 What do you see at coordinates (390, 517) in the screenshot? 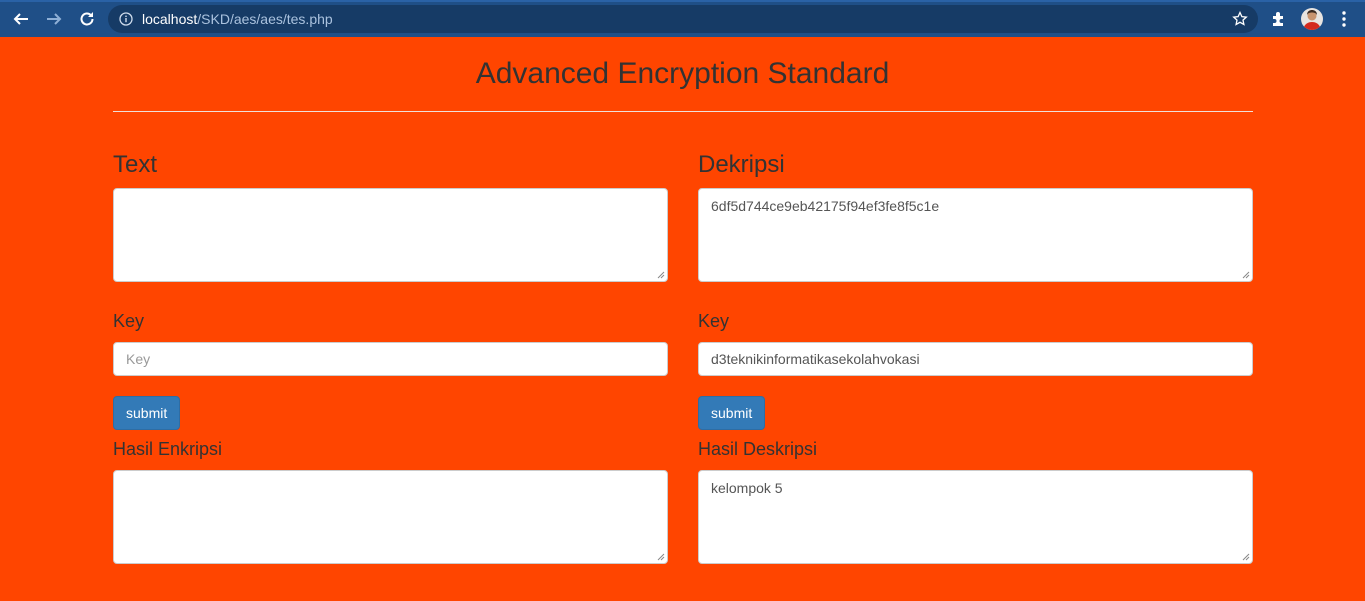
I see `encrypt-result-textarea` at bounding box center [390, 517].